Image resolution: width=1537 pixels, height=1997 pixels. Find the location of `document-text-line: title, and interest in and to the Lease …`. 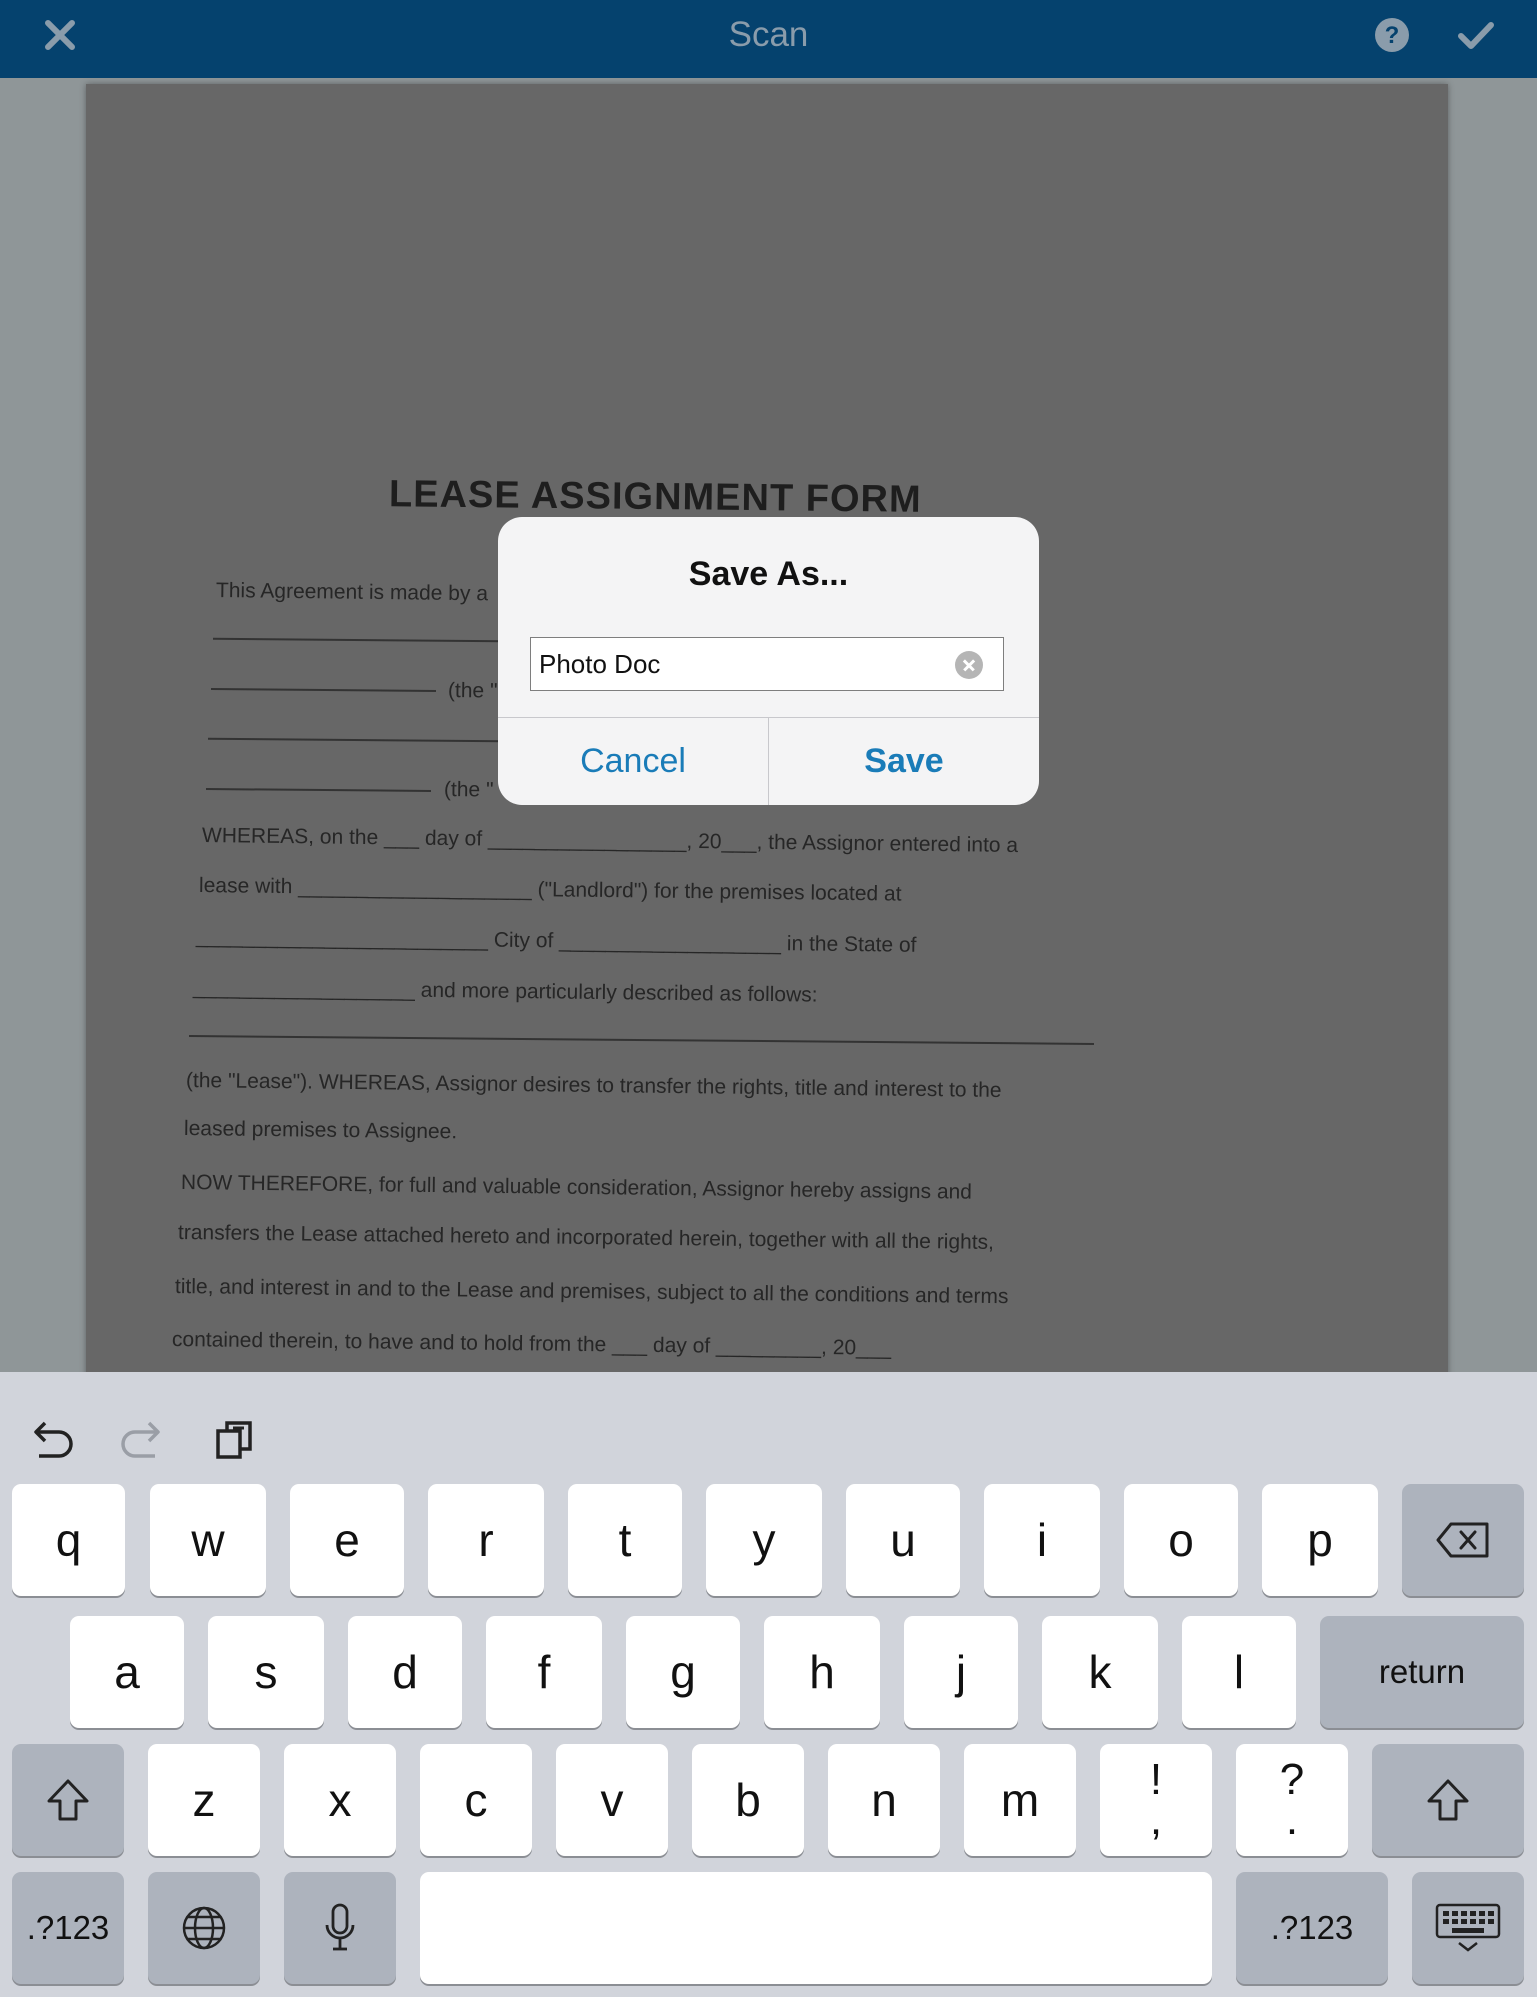

document-text-line: title, and interest in and to the Lease … is located at coordinates (591, 1292).